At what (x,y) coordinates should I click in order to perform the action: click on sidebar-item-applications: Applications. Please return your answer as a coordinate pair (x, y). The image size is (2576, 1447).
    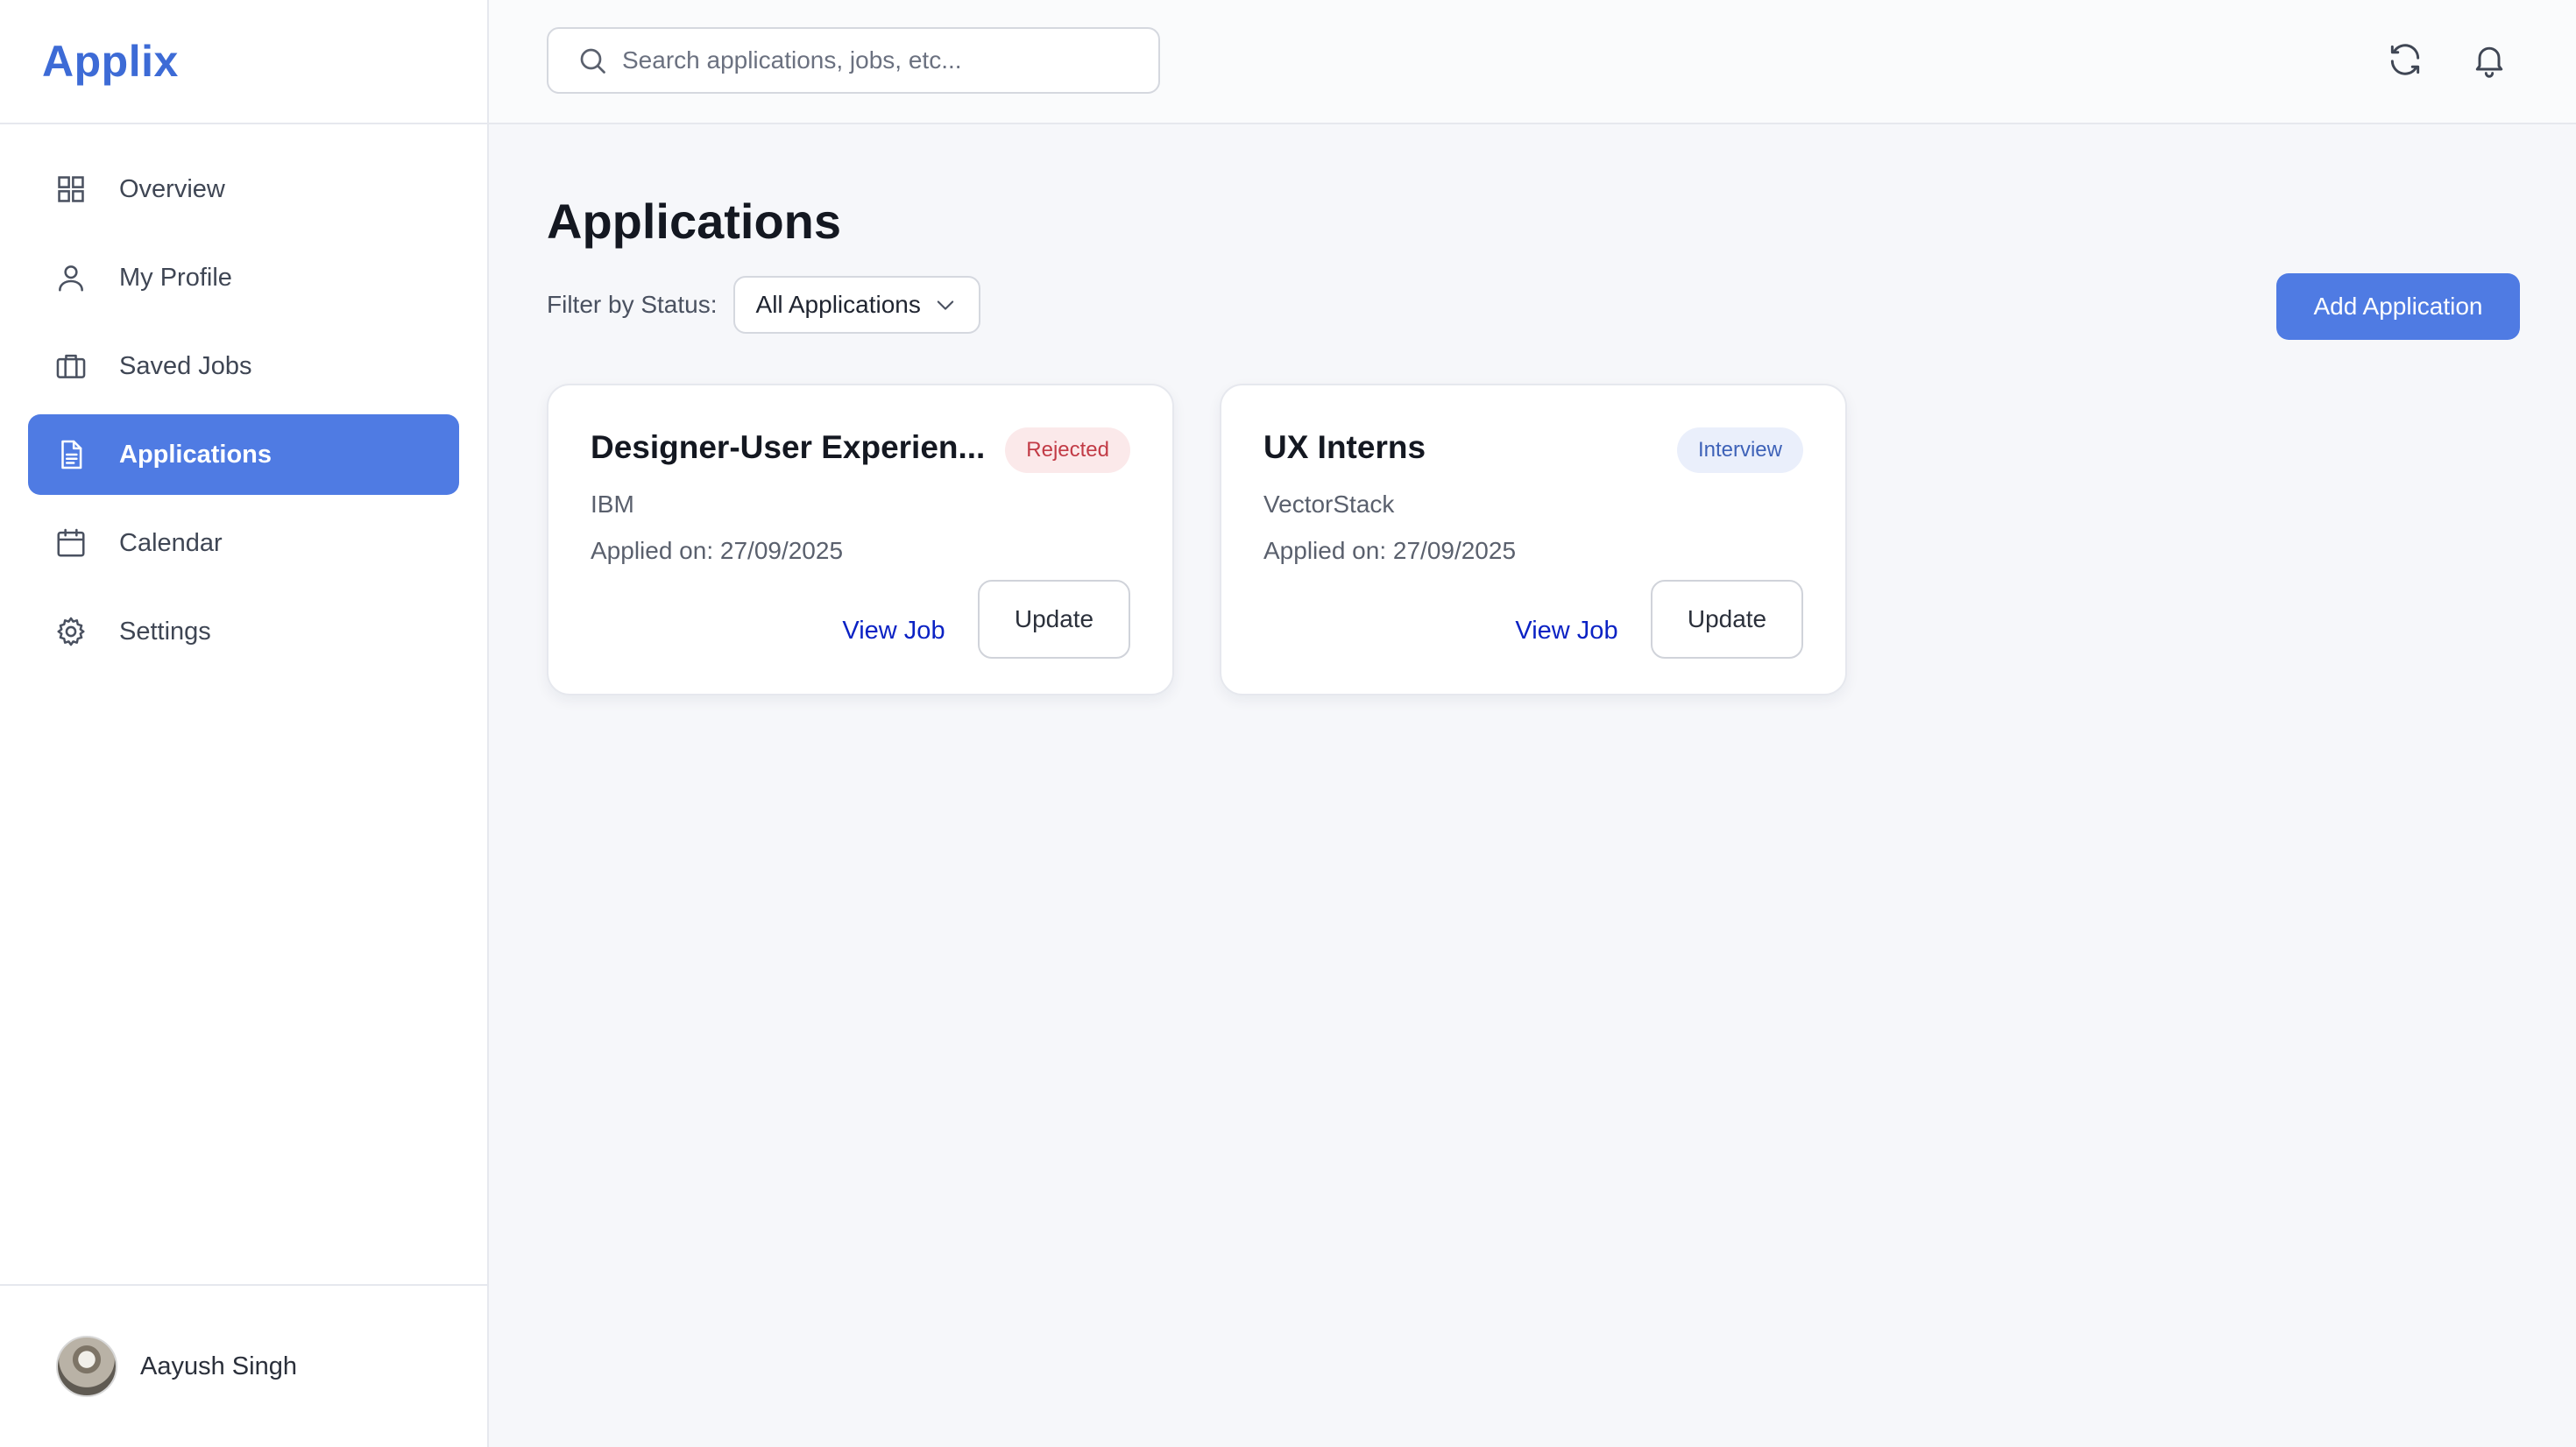
    Looking at the image, I should click on (243, 454).